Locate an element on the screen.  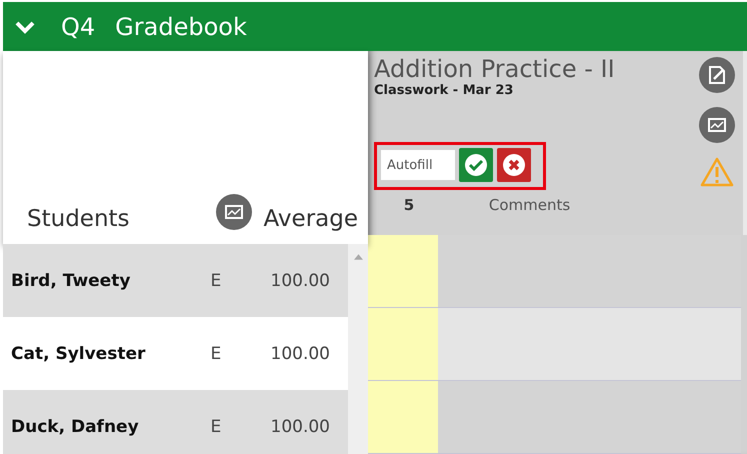
autofill-field: Autofill is located at coordinates (418, 165).